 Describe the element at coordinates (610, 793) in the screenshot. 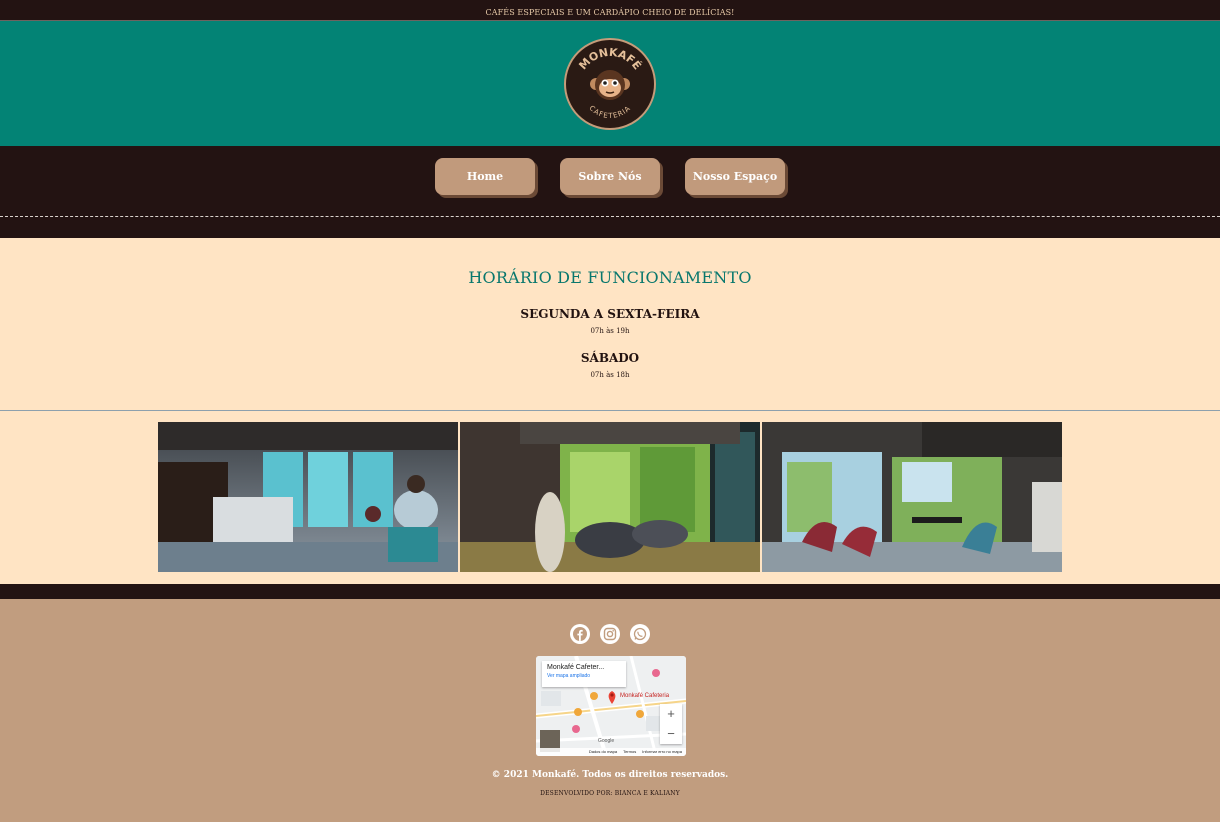

I see `developer-credit: DESENVOLVIDO POR: BIANCA E KALIANY` at that location.